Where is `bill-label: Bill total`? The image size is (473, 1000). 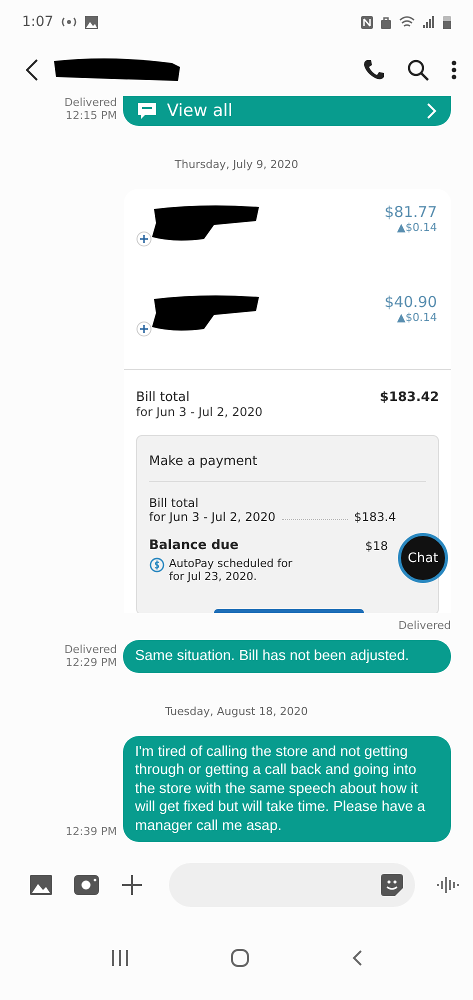 bill-label: Bill total is located at coordinates (174, 503).